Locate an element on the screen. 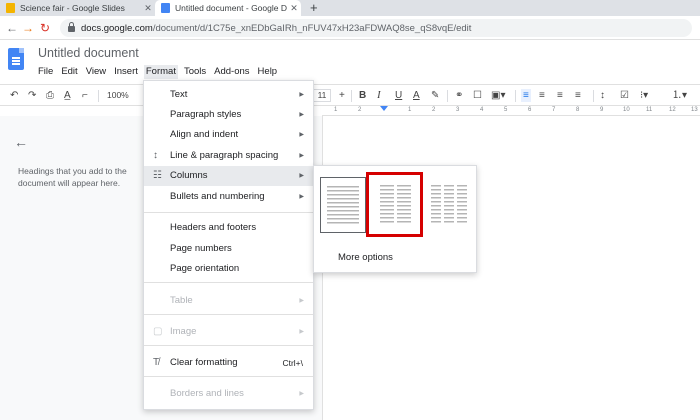 This screenshot has width=700, height=420. one-column-option is located at coordinates (343, 205).